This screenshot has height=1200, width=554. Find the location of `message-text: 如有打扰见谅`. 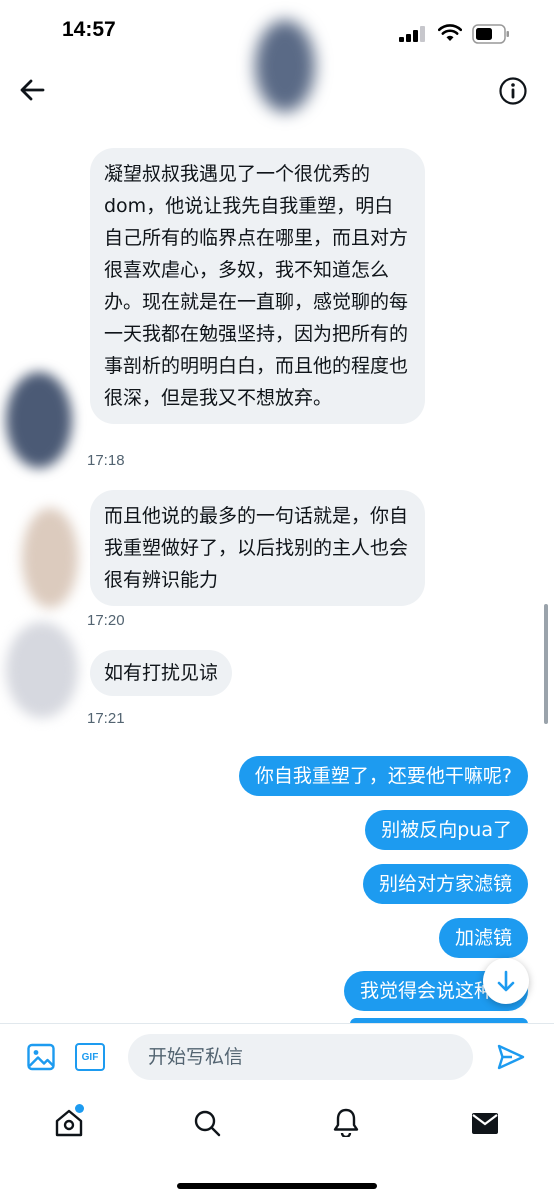

message-text: 如有打扰见谅 is located at coordinates (161, 673).